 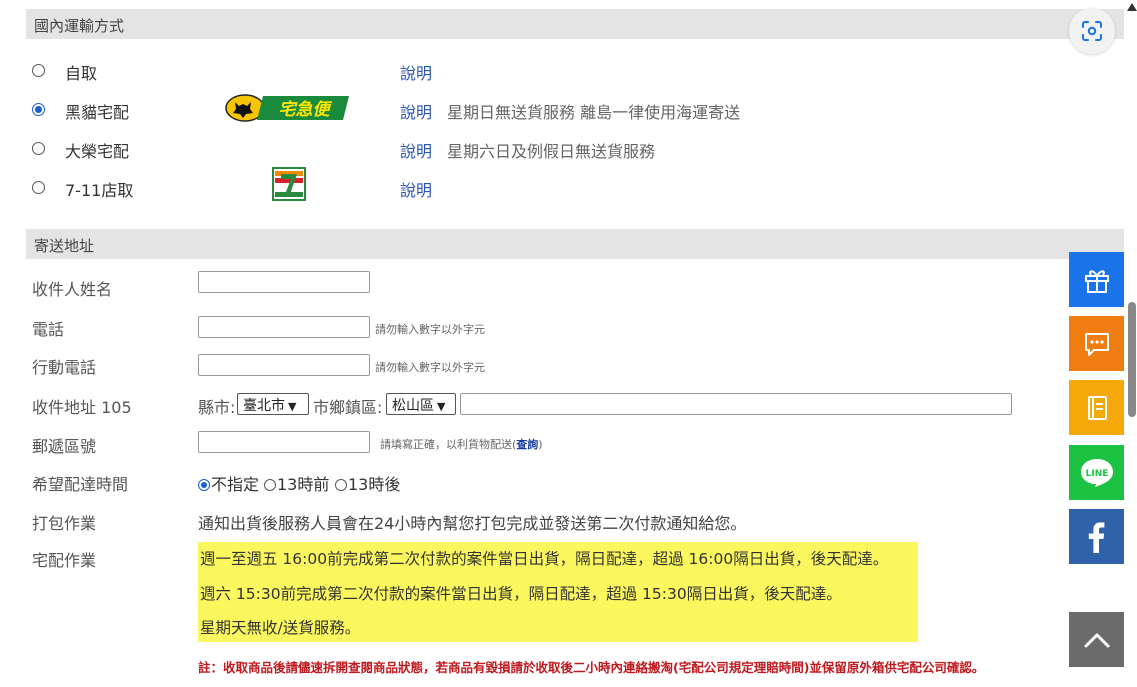 What do you see at coordinates (264, 406) in the screenshot?
I see `city-select-value: 臺北市` at bounding box center [264, 406].